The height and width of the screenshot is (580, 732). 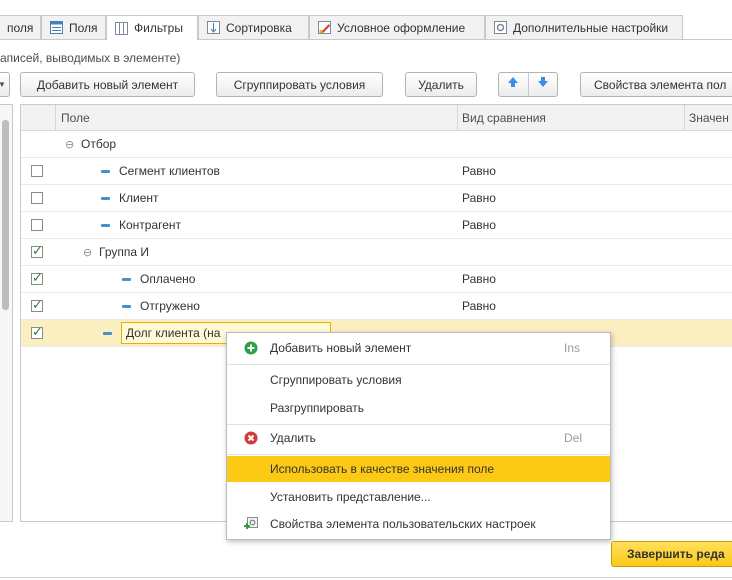 I want to click on tab-additional-settings: Дополнительные настройки, so click(x=584, y=27).